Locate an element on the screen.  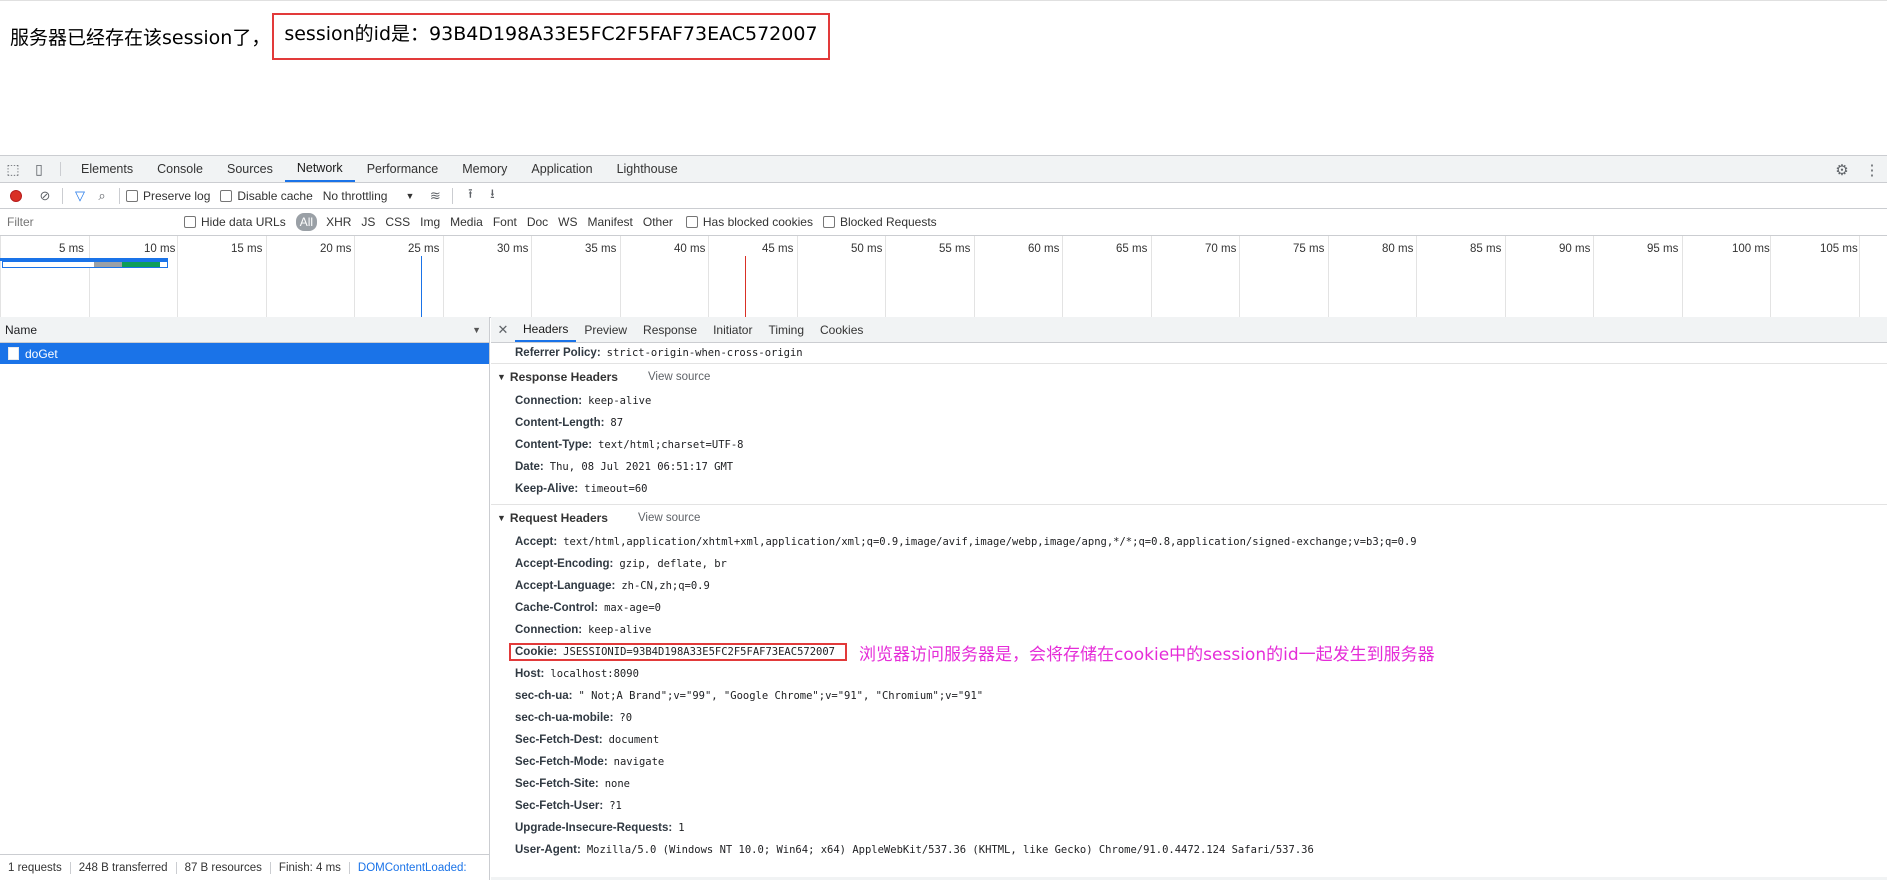
request-list-header: Name ▼ is located at coordinates (244, 330).